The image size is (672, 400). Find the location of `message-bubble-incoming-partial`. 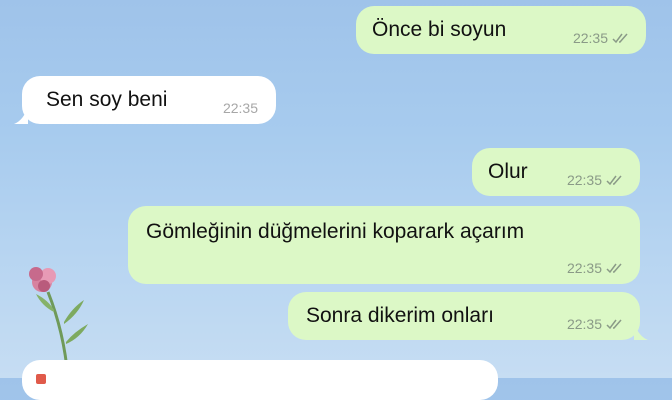

message-bubble-incoming-partial is located at coordinates (260, 380).